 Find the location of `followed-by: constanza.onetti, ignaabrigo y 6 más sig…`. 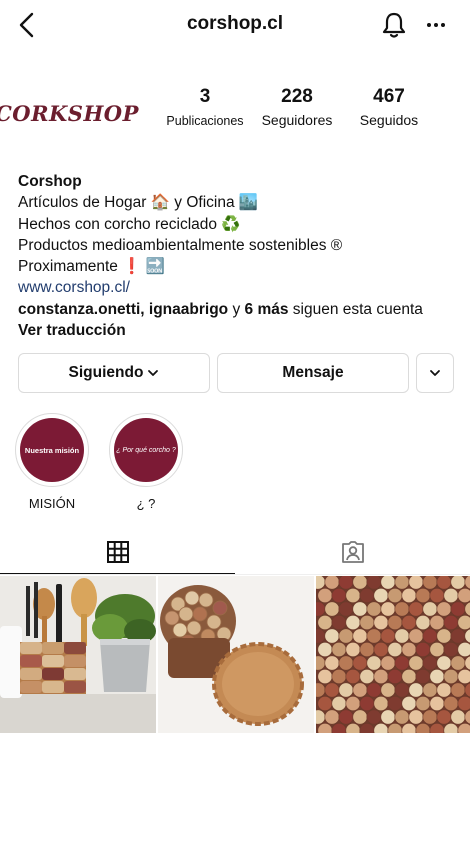

followed-by: constanza.onetti, ignaabrigo y 6 más sig… is located at coordinates (240, 309).